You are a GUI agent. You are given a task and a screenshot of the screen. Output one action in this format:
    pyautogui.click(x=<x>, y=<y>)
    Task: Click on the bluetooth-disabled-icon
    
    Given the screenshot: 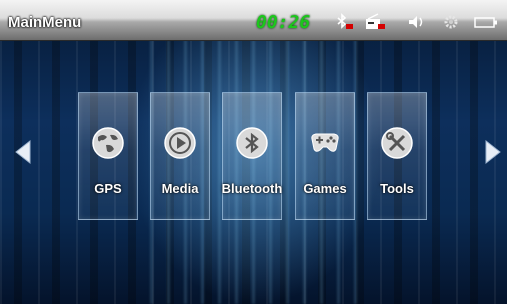 What is the action you would take?
    pyautogui.click(x=344, y=22)
    